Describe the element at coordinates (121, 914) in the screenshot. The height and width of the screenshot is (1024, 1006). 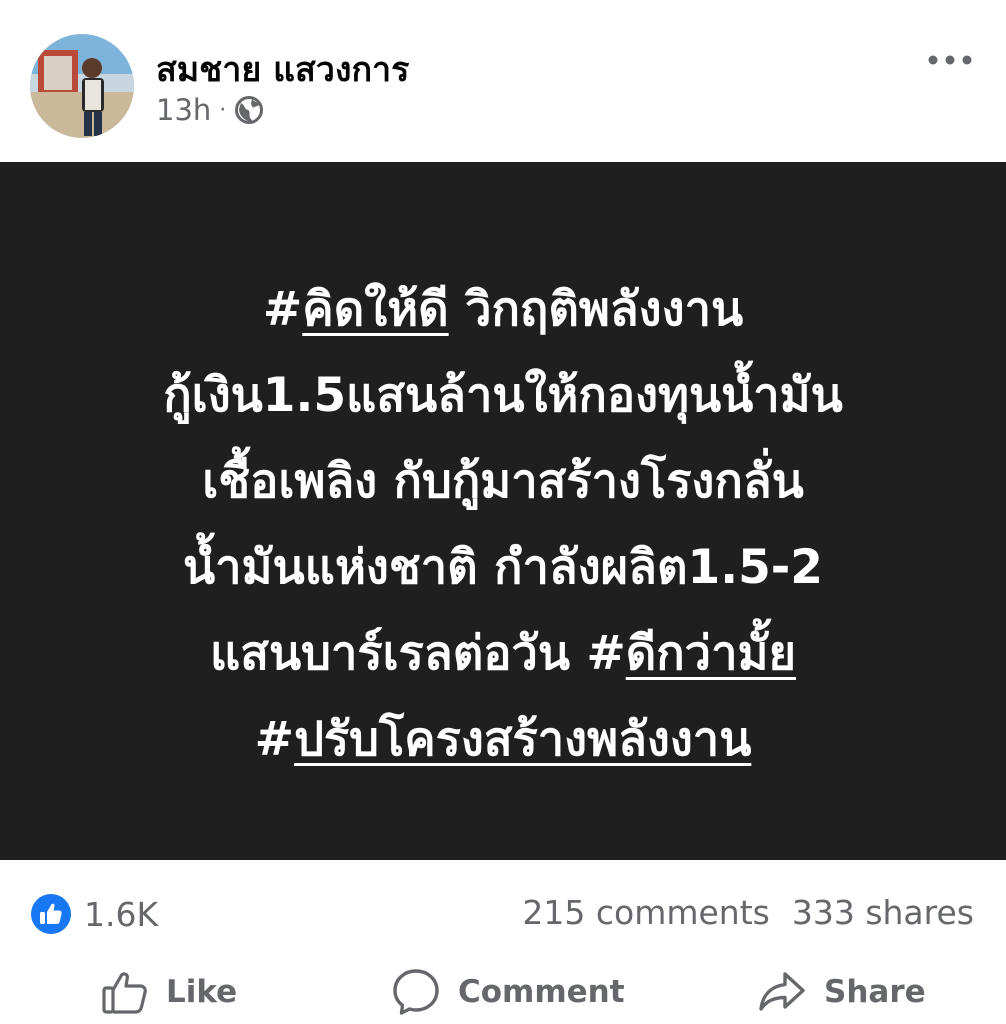
I see `reactions-count: 1.6K` at that location.